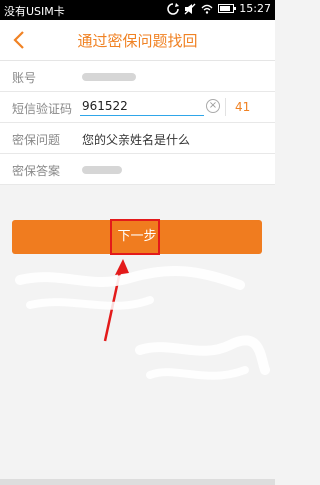  I want to click on sync-icon, so click(173, 8).